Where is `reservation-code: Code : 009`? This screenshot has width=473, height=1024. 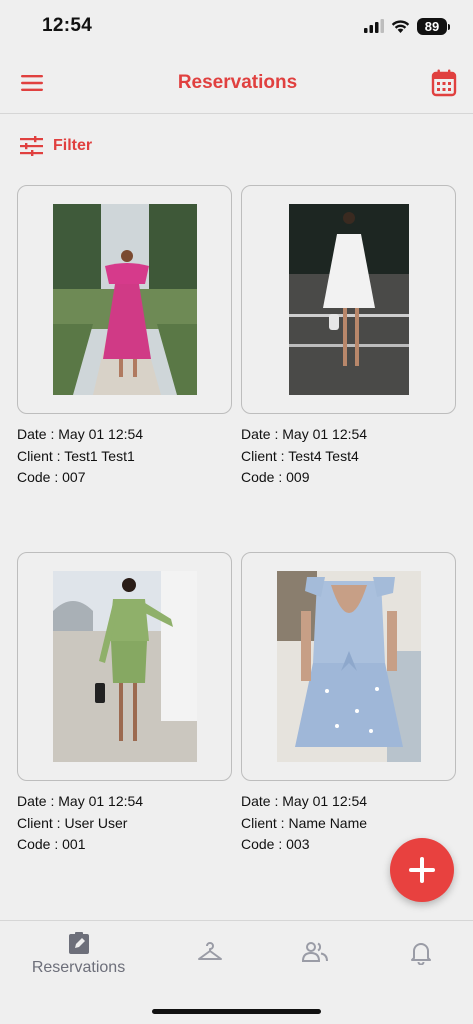
reservation-code: Code : 009 is located at coordinates (275, 477).